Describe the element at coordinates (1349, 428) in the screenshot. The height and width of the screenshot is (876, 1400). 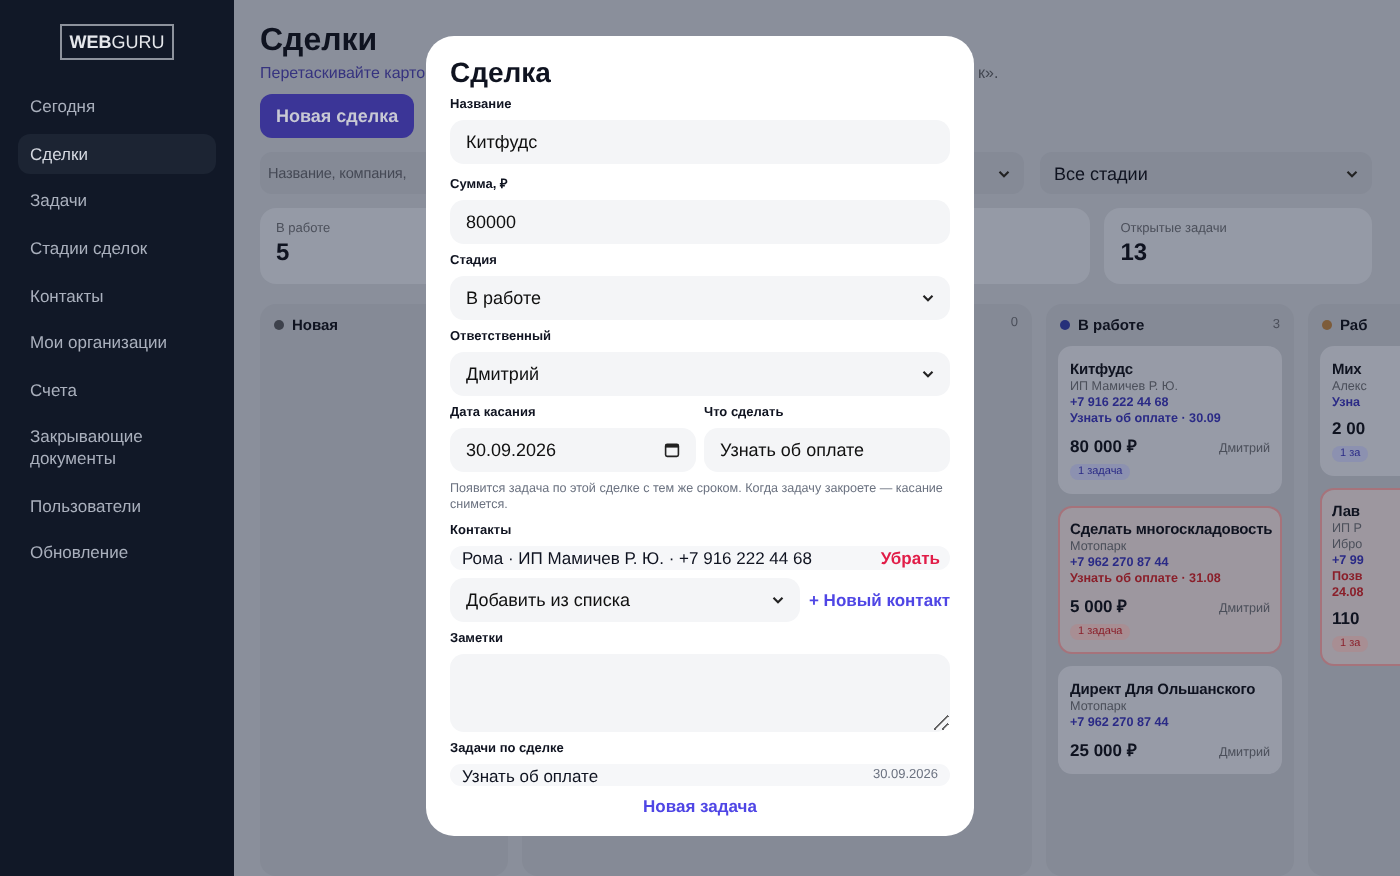
I see `deal-amount: 2 00` at that location.